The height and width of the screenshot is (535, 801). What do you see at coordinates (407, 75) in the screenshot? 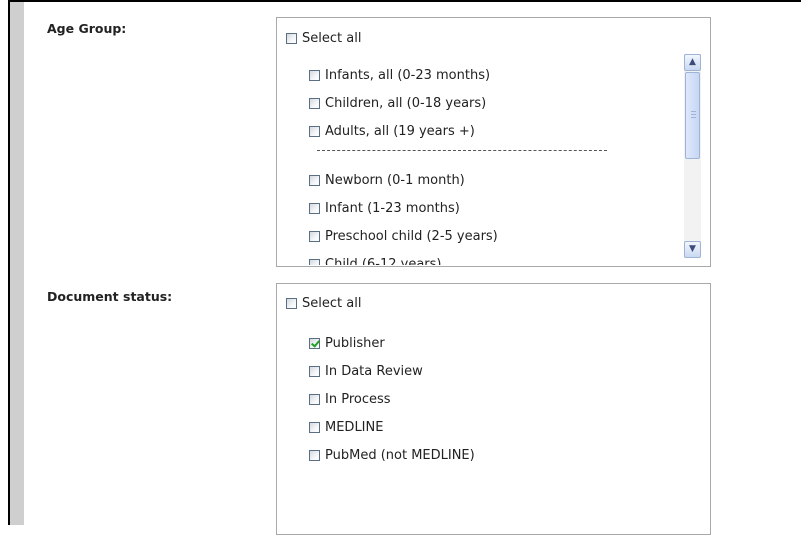
I see `age-option-label: Infants, all (0-23 months)` at bounding box center [407, 75].